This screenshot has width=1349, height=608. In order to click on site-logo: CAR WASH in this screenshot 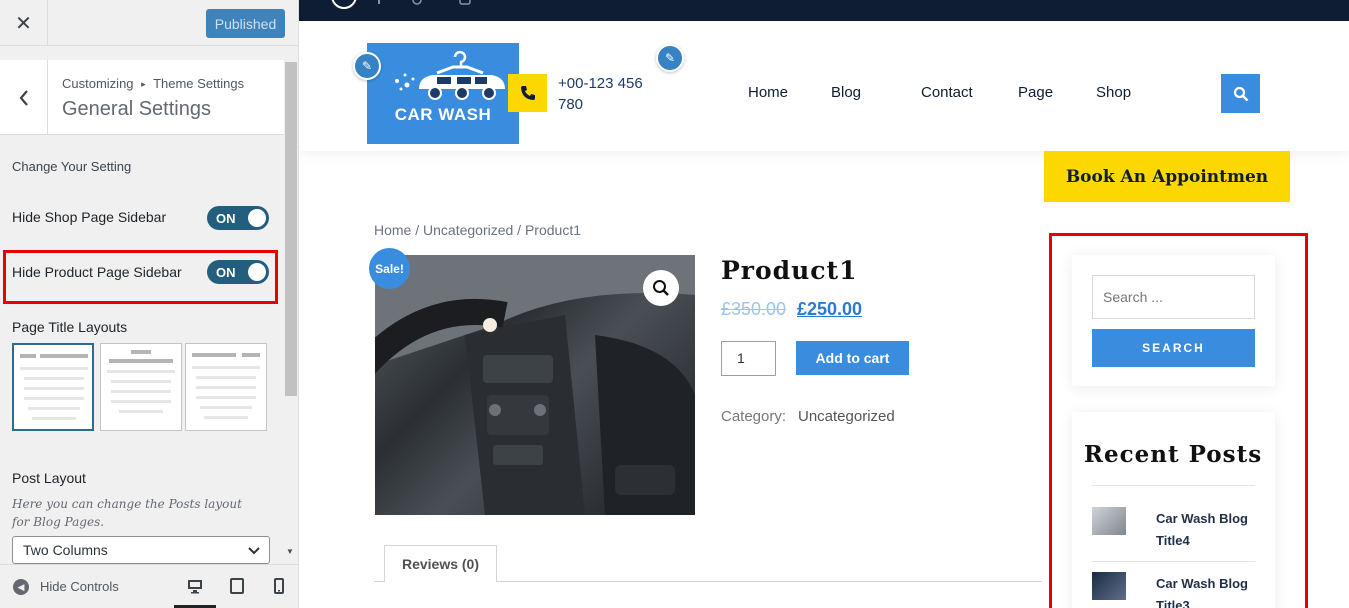, I will do `click(443, 93)`.